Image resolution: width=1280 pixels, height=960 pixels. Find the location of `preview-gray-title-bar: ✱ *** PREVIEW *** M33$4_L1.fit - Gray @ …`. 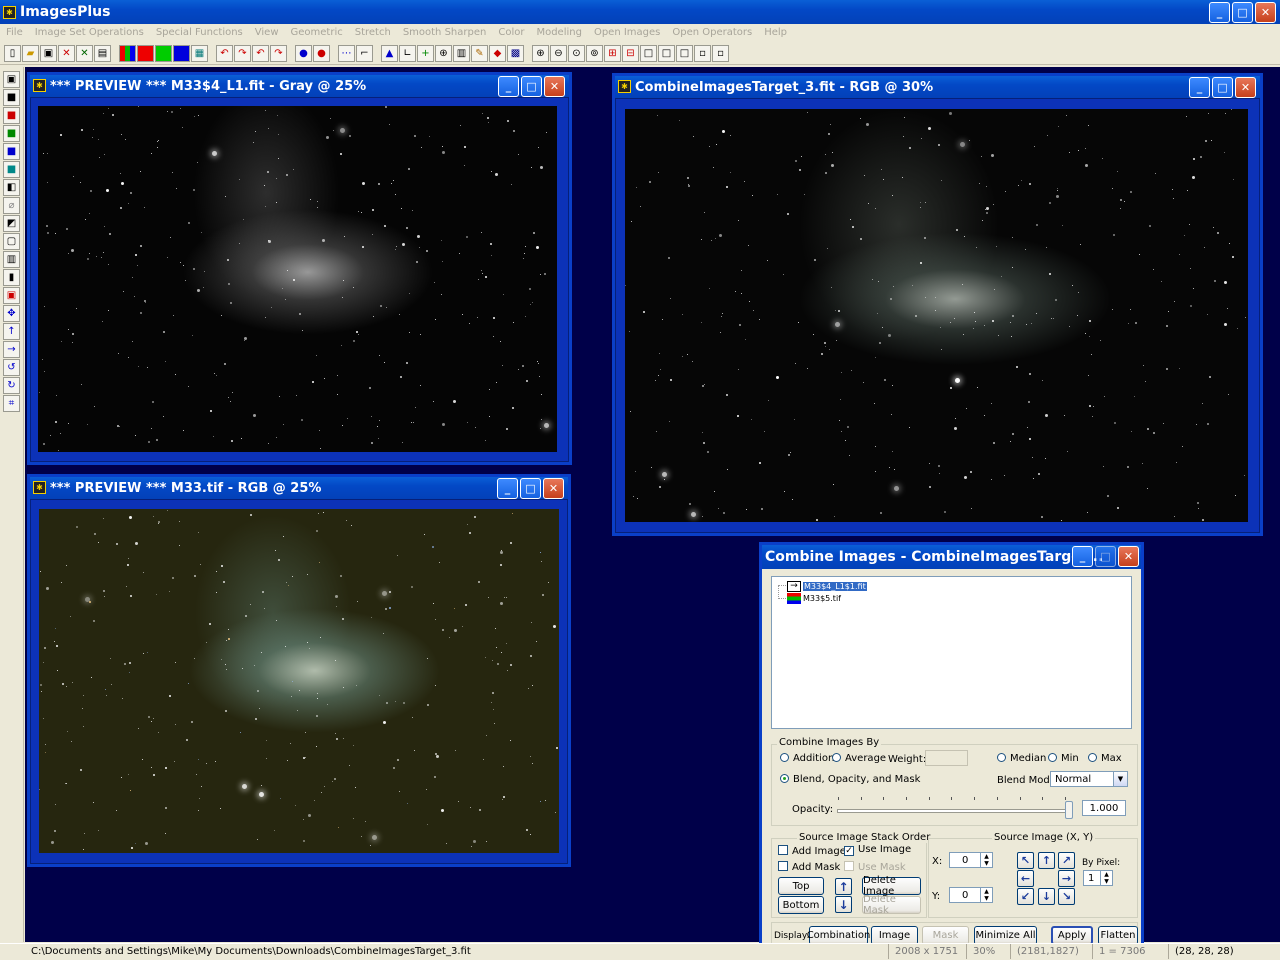

preview-gray-title-bar: ✱ *** PREVIEW *** M33$4_L1.fit - Gray @ … is located at coordinates (299, 86).